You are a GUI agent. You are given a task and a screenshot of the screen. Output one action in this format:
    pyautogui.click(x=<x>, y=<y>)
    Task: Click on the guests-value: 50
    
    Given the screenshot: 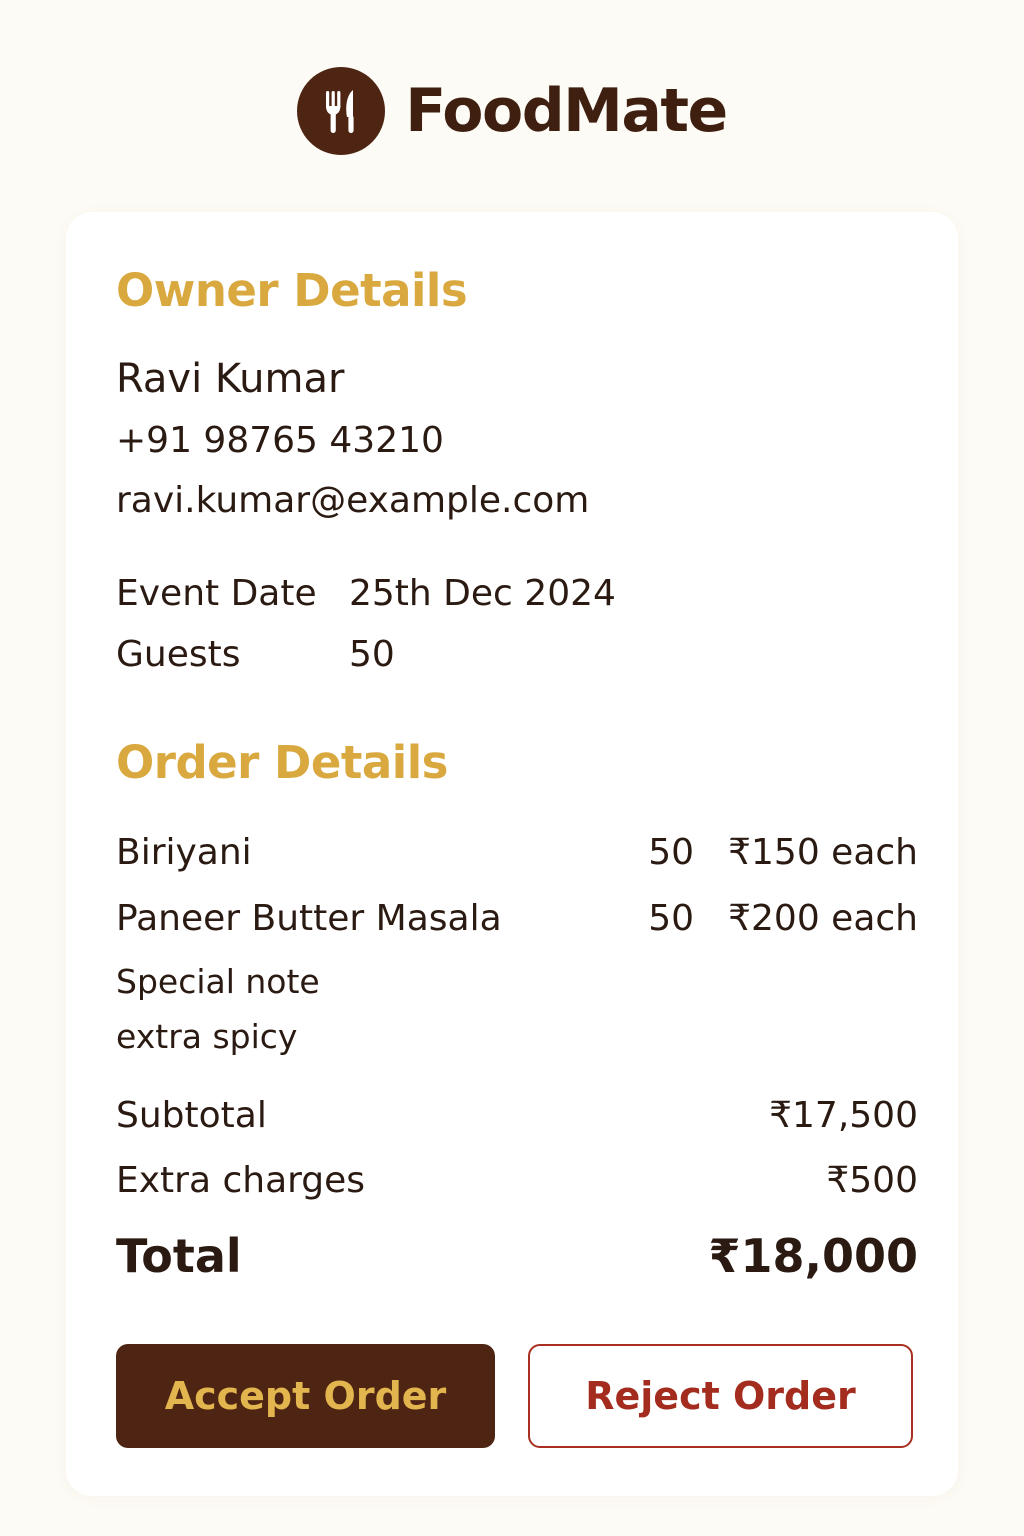 What is the action you would take?
    pyautogui.click(x=372, y=654)
    